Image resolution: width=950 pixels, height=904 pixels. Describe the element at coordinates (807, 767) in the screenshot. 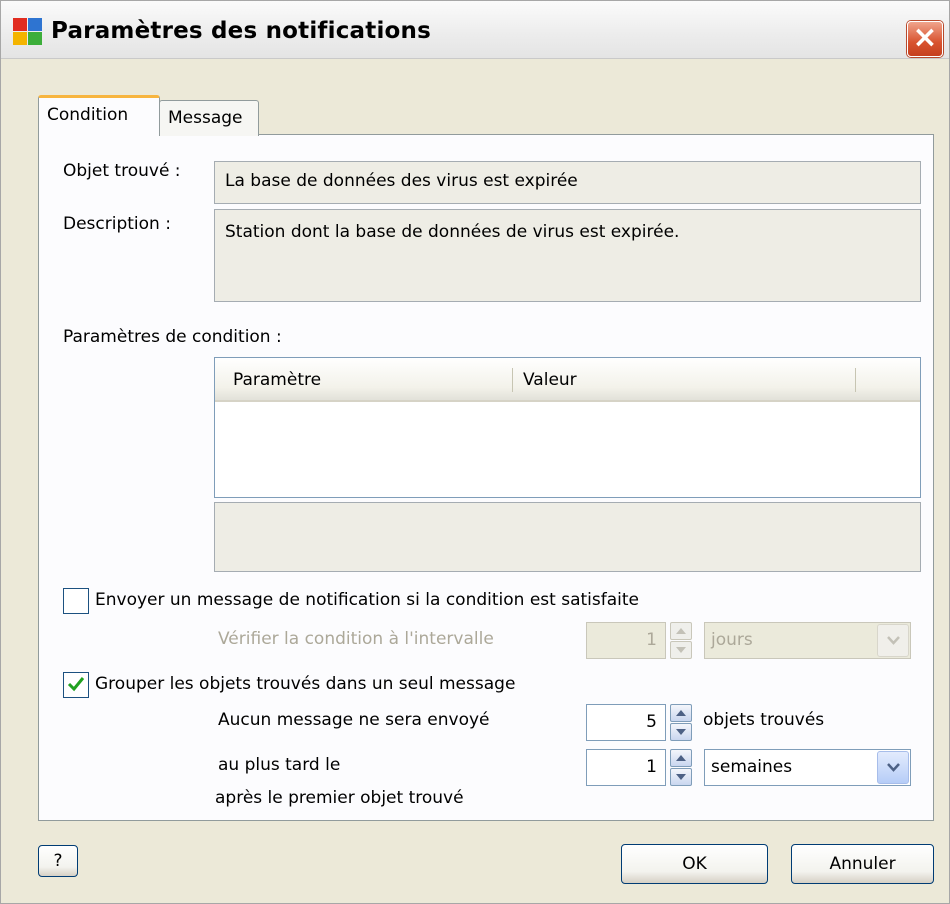

I see `latest-unit-select: semaines` at that location.